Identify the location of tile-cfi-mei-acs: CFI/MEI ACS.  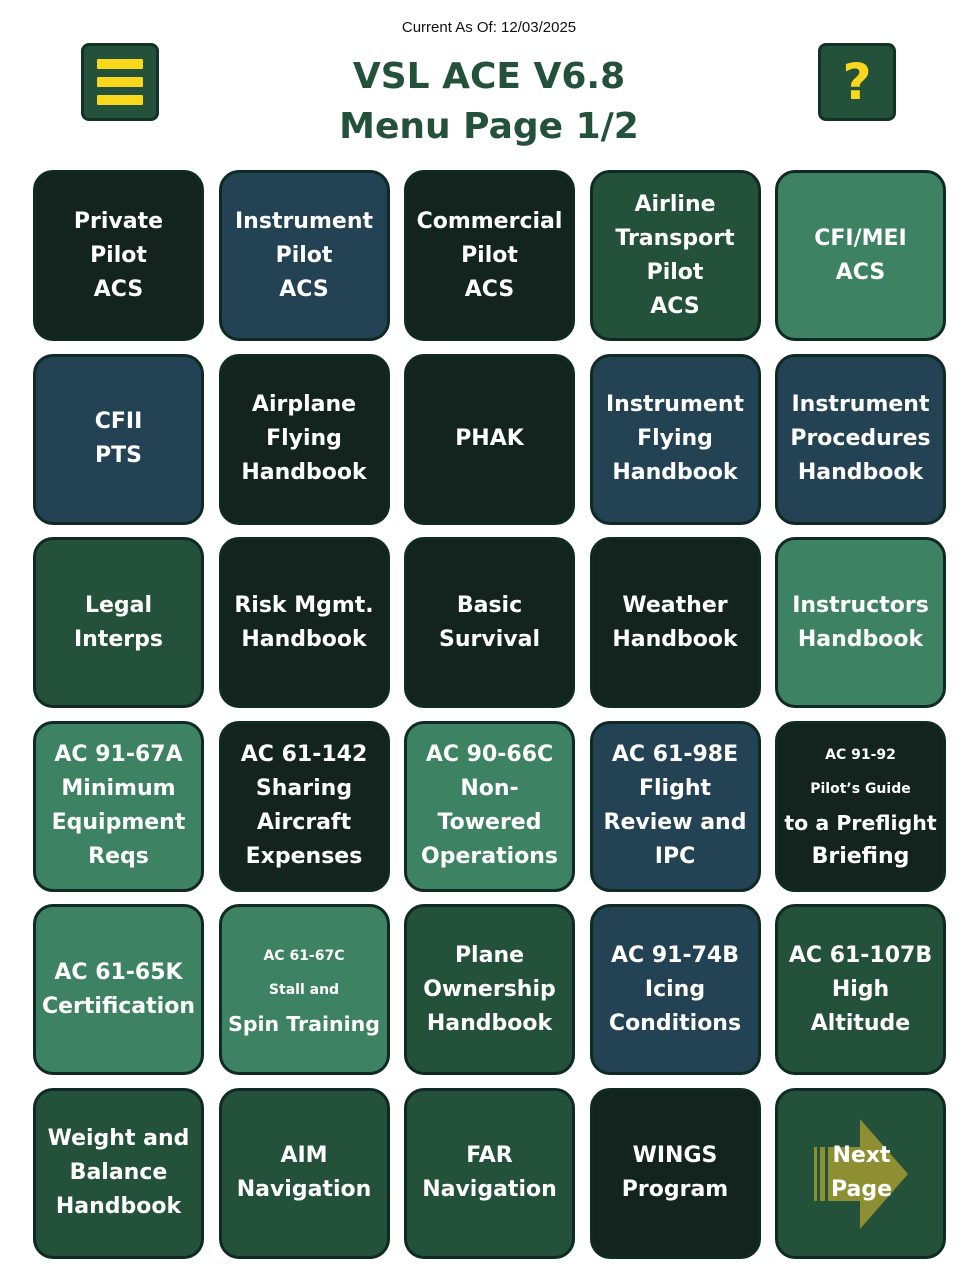
(860, 255).